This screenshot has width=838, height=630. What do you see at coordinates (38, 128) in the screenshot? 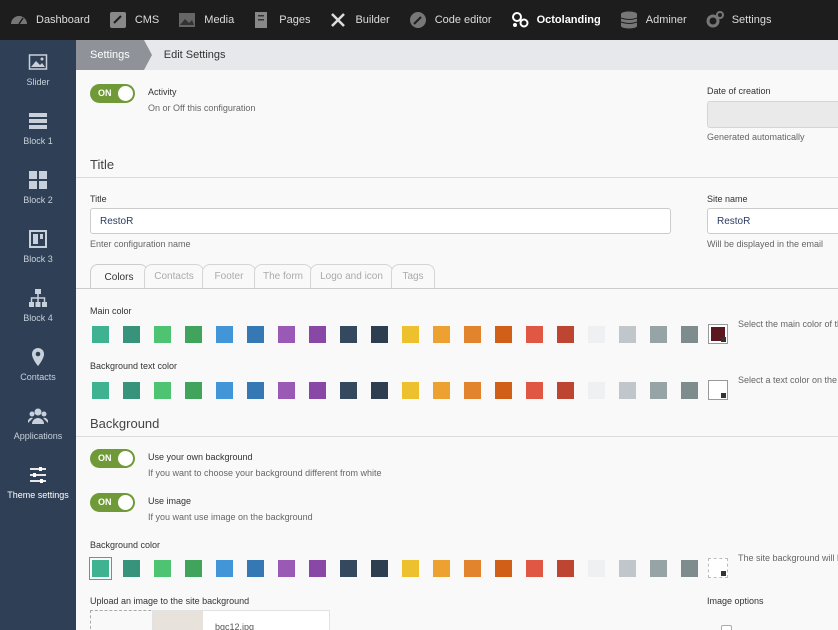
I see `sidebar-item-block-1: Block 1` at bounding box center [38, 128].